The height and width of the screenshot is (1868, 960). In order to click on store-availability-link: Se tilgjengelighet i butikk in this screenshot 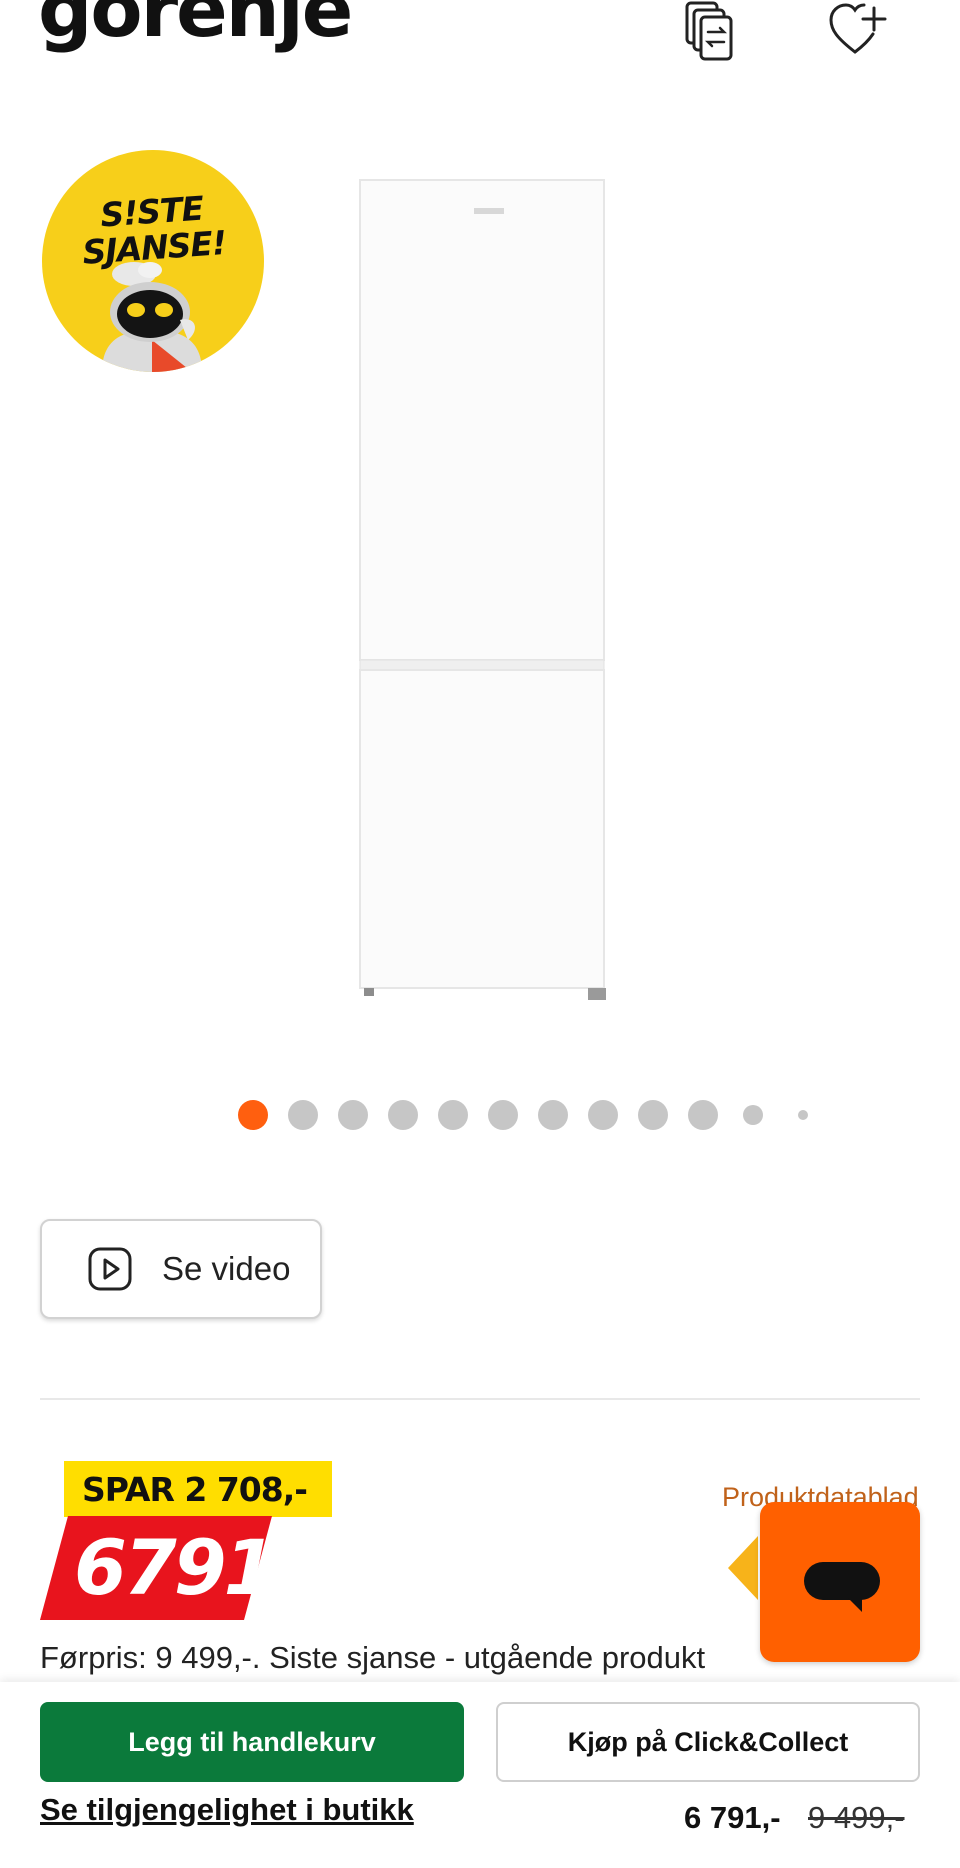, I will do `click(227, 1810)`.